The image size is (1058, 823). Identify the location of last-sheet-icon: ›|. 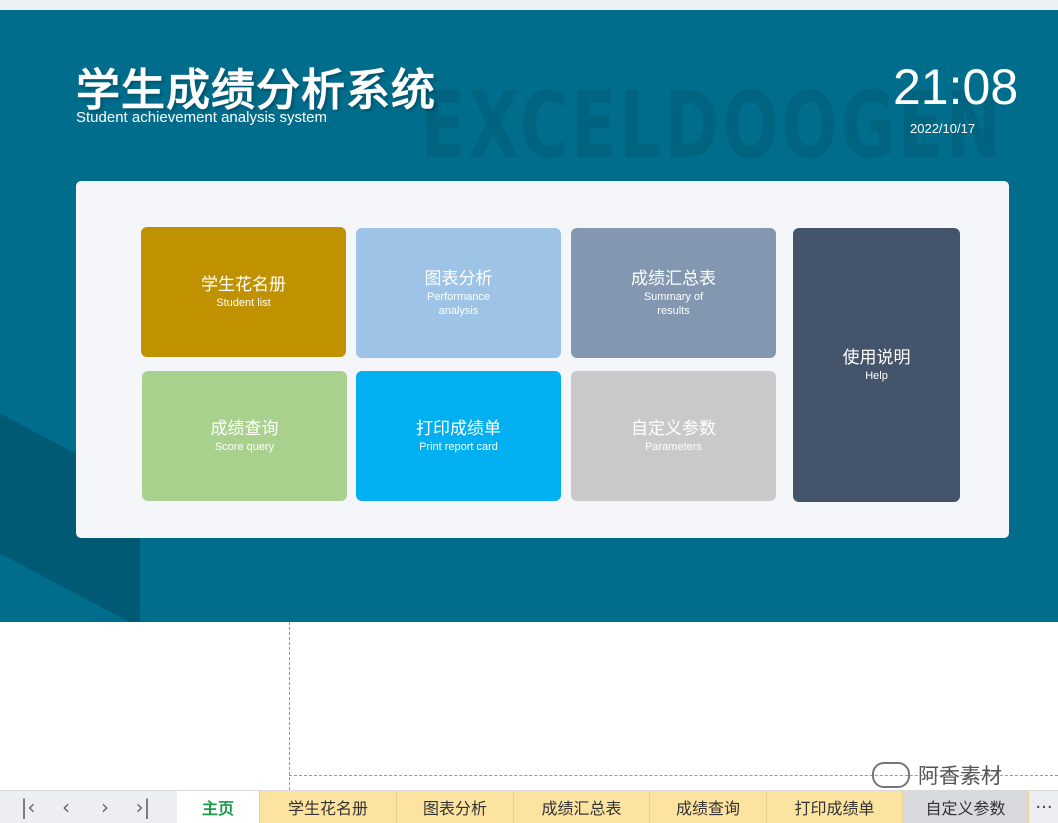
(143, 807).